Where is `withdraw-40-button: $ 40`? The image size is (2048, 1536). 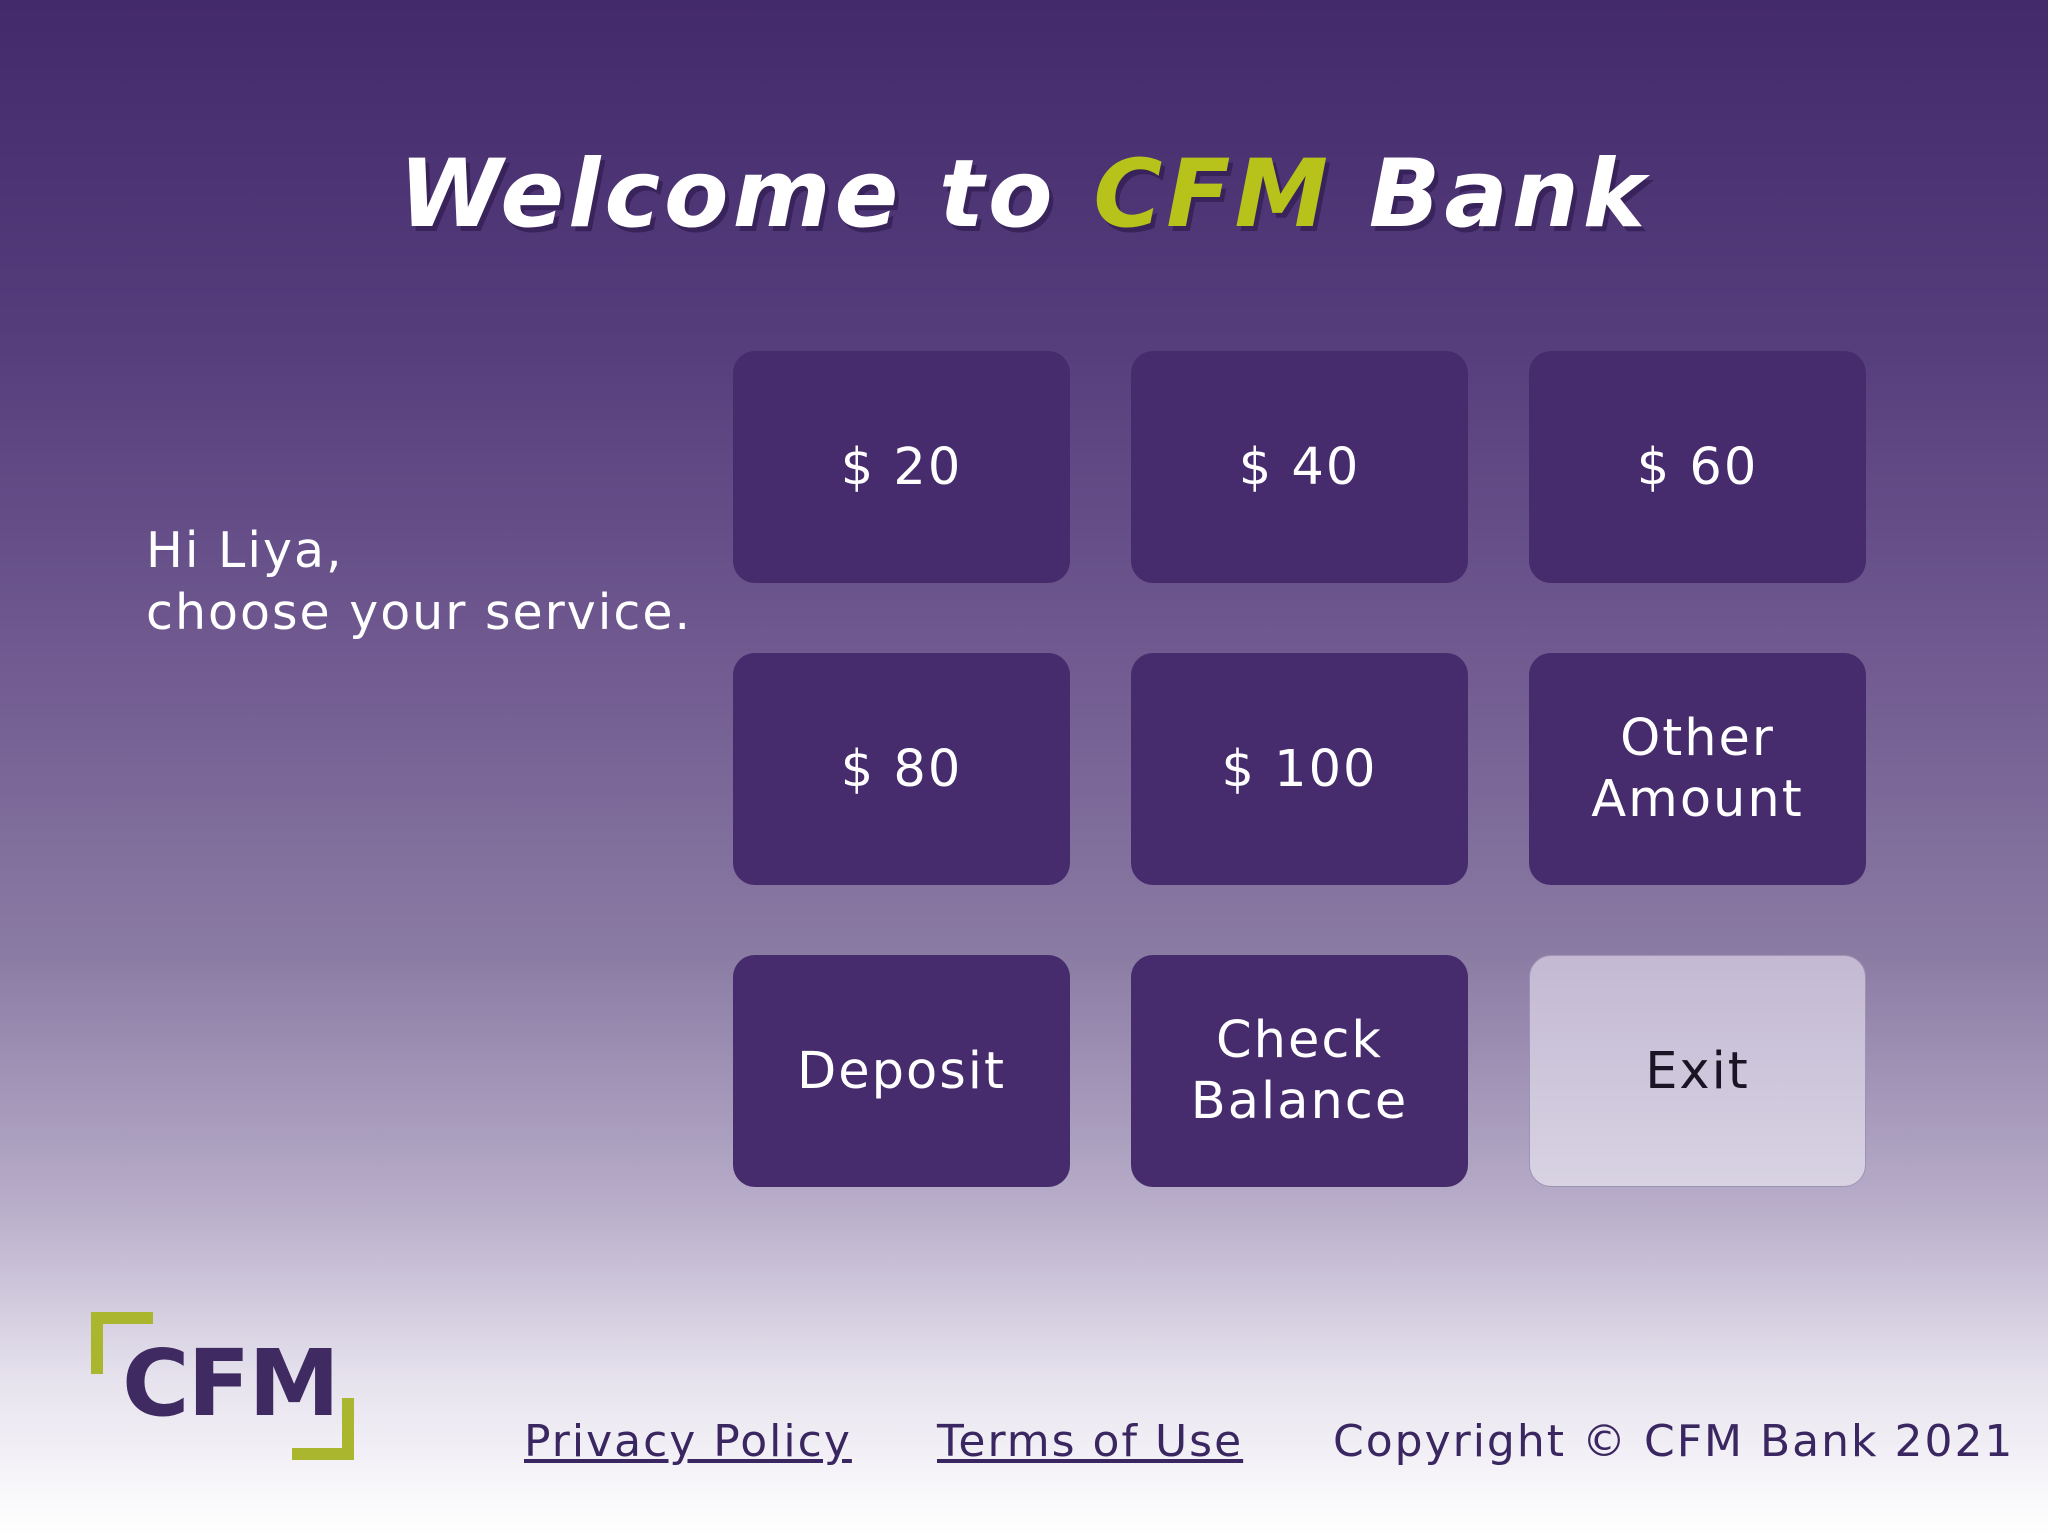
withdraw-40-button: $ 40 is located at coordinates (1299, 467).